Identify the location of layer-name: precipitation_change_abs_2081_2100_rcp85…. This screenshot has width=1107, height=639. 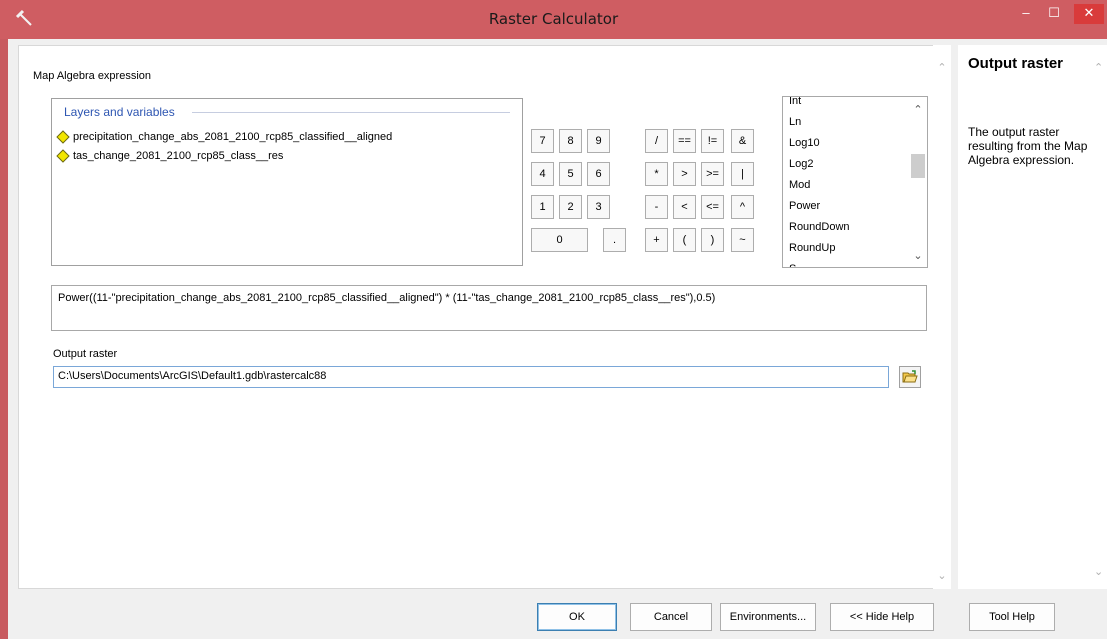
(233, 137).